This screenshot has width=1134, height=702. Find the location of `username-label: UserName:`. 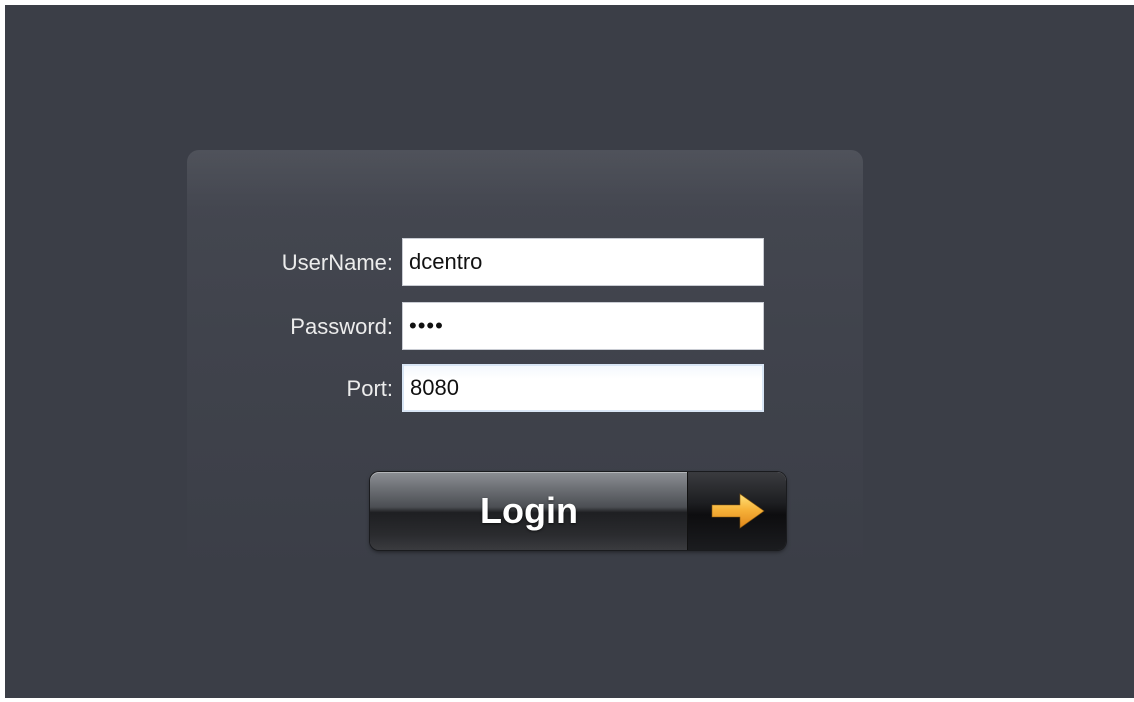

username-label: UserName: is located at coordinates (337, 262).